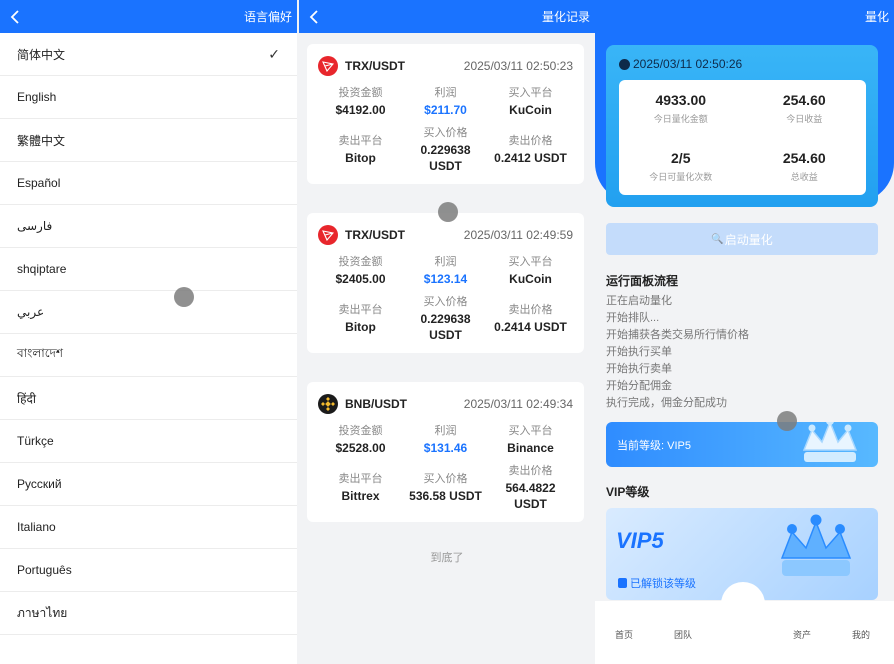 This screenshot has width=894, height=664. Describe the element at coordinates (445, 327) in the screenshot. I see `field-value: 0.229638 USDT` at that location.